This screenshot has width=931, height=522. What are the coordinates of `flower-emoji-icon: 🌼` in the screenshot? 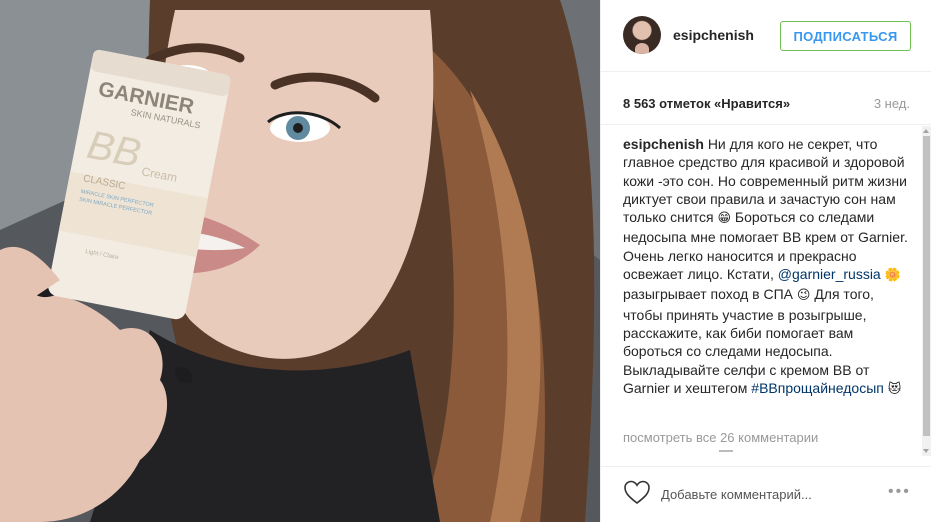 It's located at (892, 276).